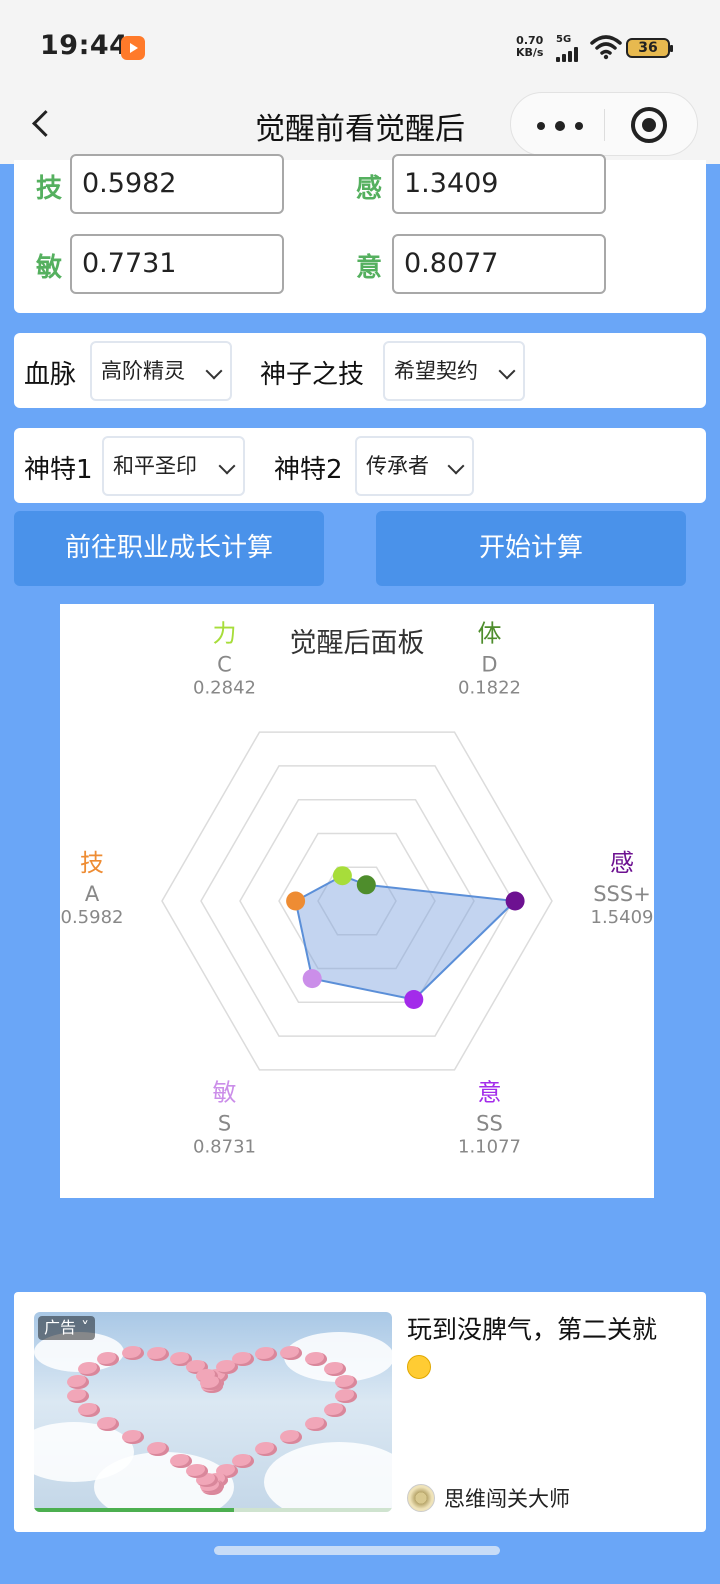 Image resolution: width=720 pixels, height=1584 pixels. What do you see at coordinates (224, 1147) in the screenshot?
I see `axis-value-label: 0.8731` at bounding box center [224, 1147].